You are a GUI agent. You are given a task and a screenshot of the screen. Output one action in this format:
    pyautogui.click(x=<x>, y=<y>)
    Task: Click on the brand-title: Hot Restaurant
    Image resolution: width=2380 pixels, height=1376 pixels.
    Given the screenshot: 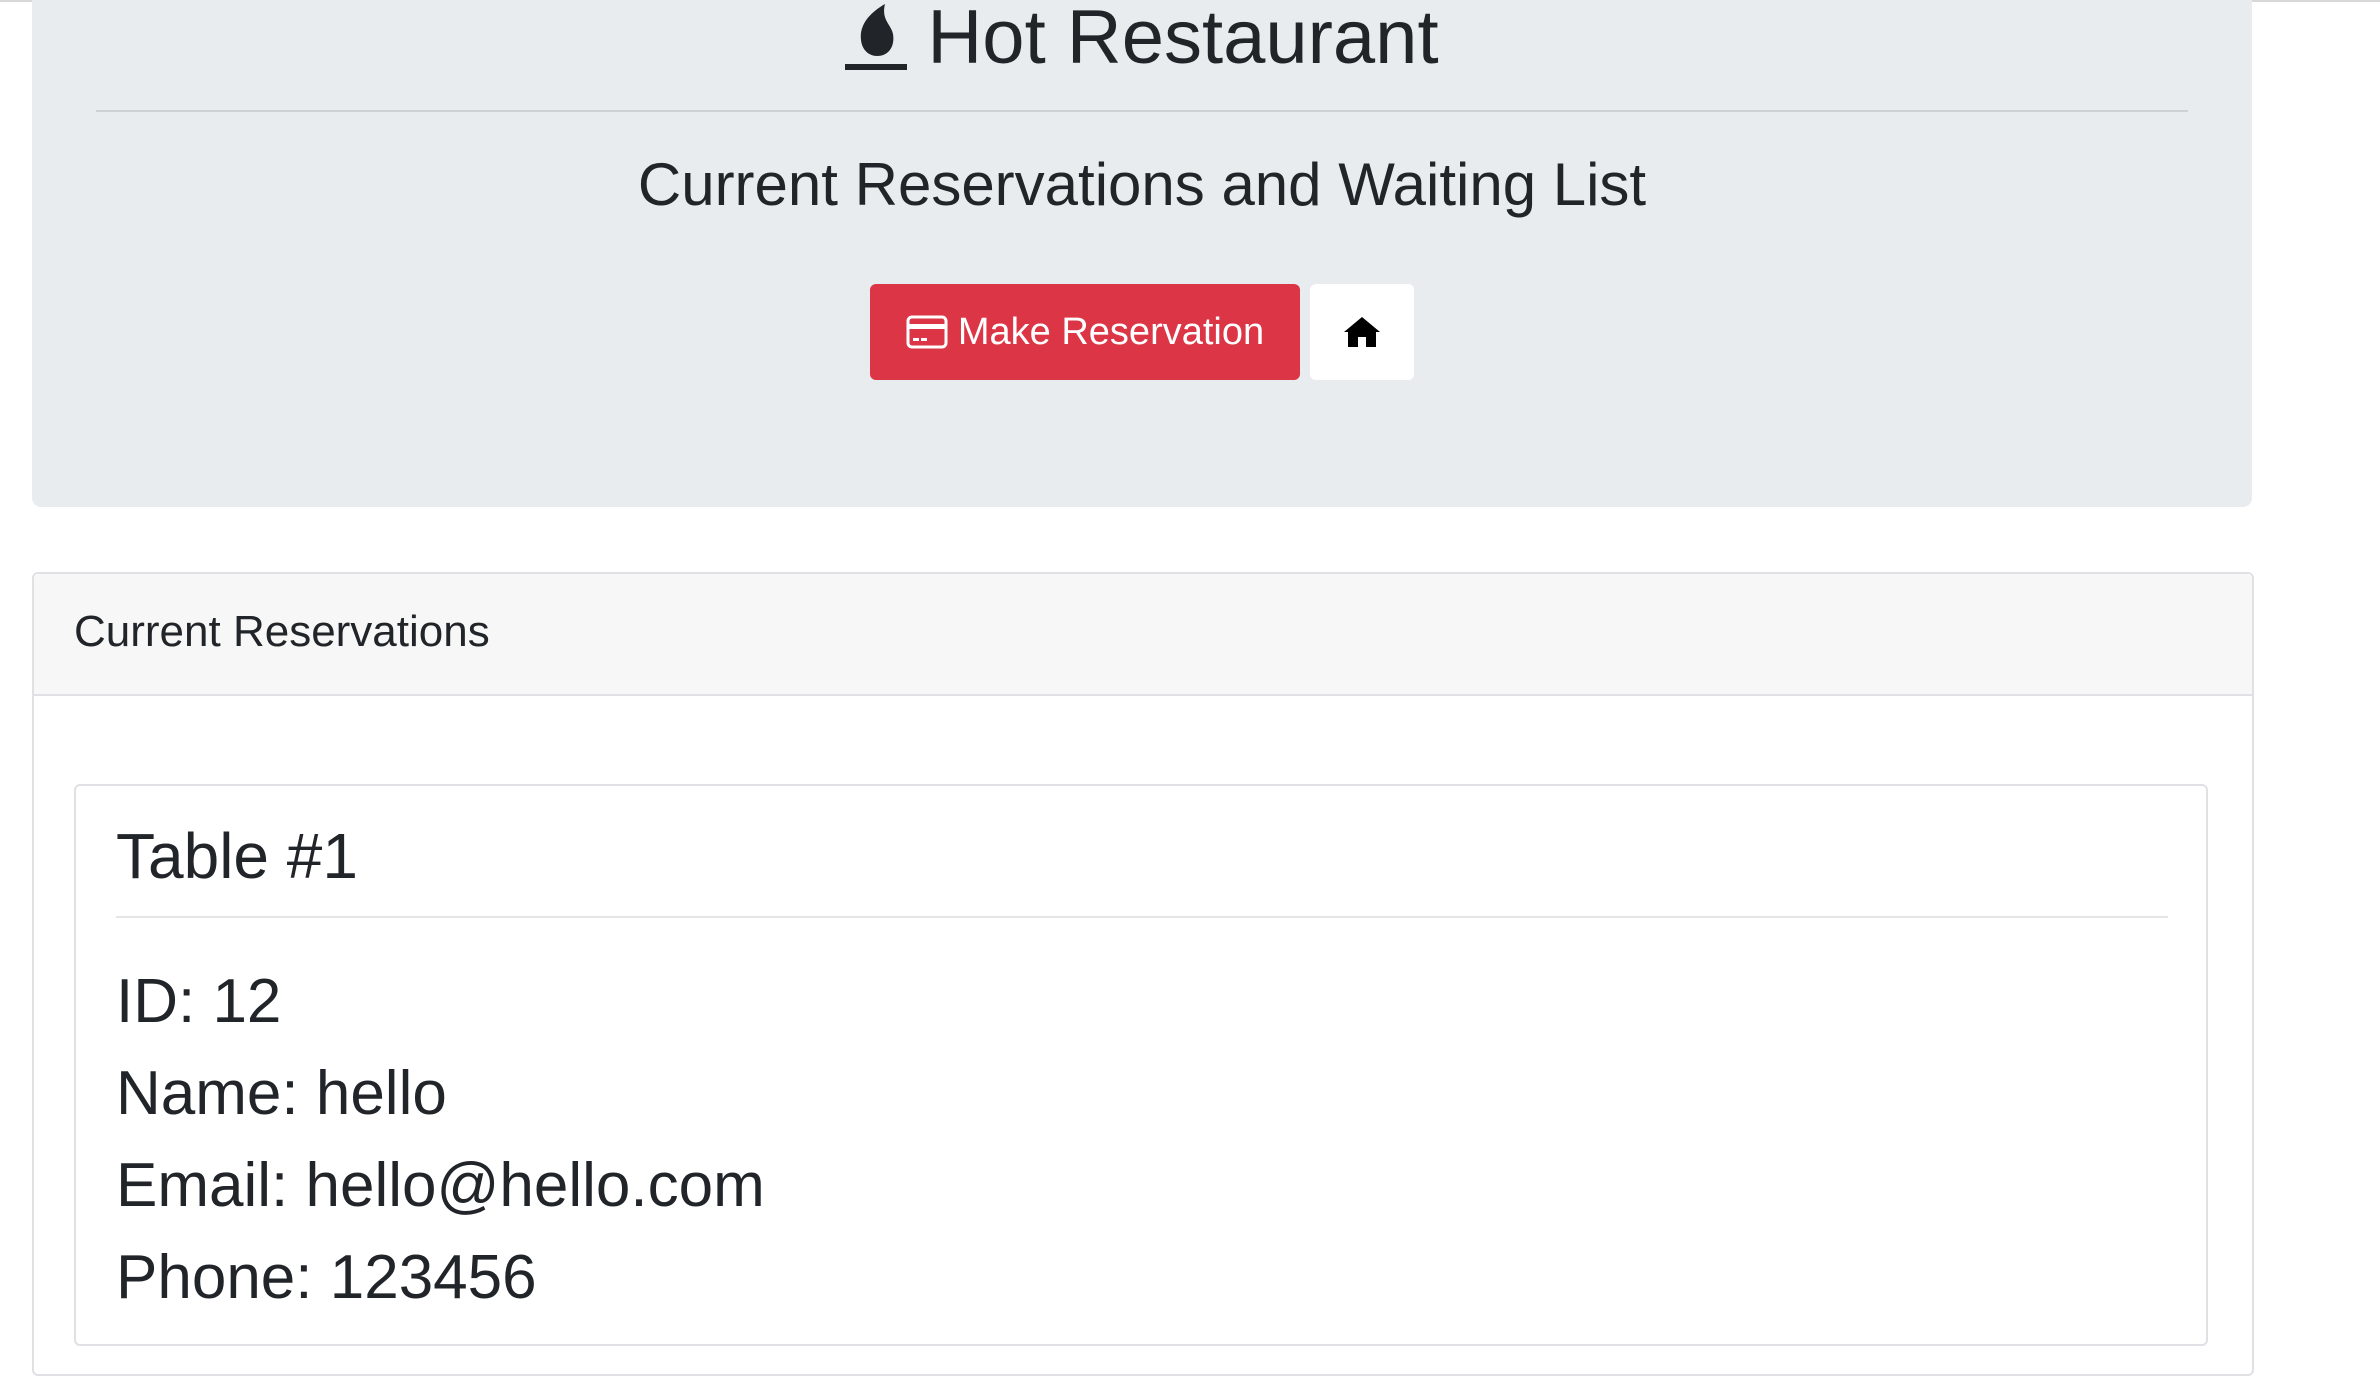 What is the action you would take?
    pyautogui.click(x=1183, y=40)
    